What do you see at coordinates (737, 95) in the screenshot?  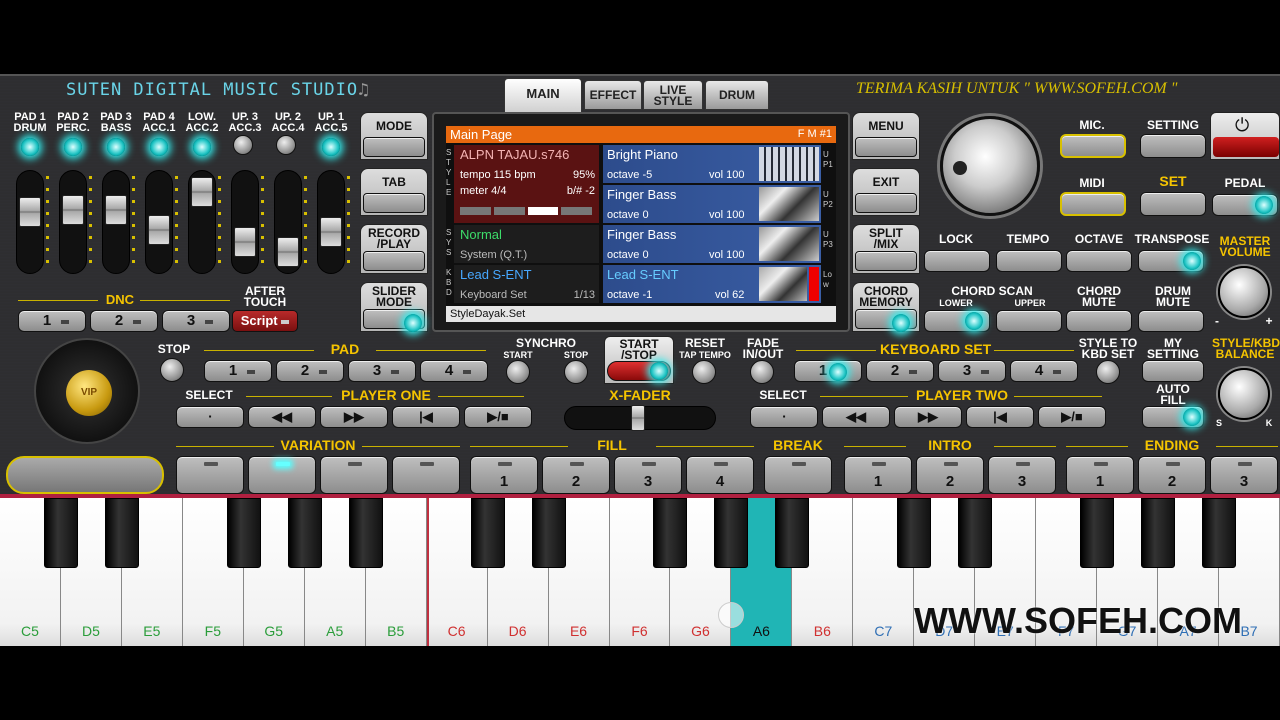 I see `tab-drum: DRUM` at bounding box center [737, 95].